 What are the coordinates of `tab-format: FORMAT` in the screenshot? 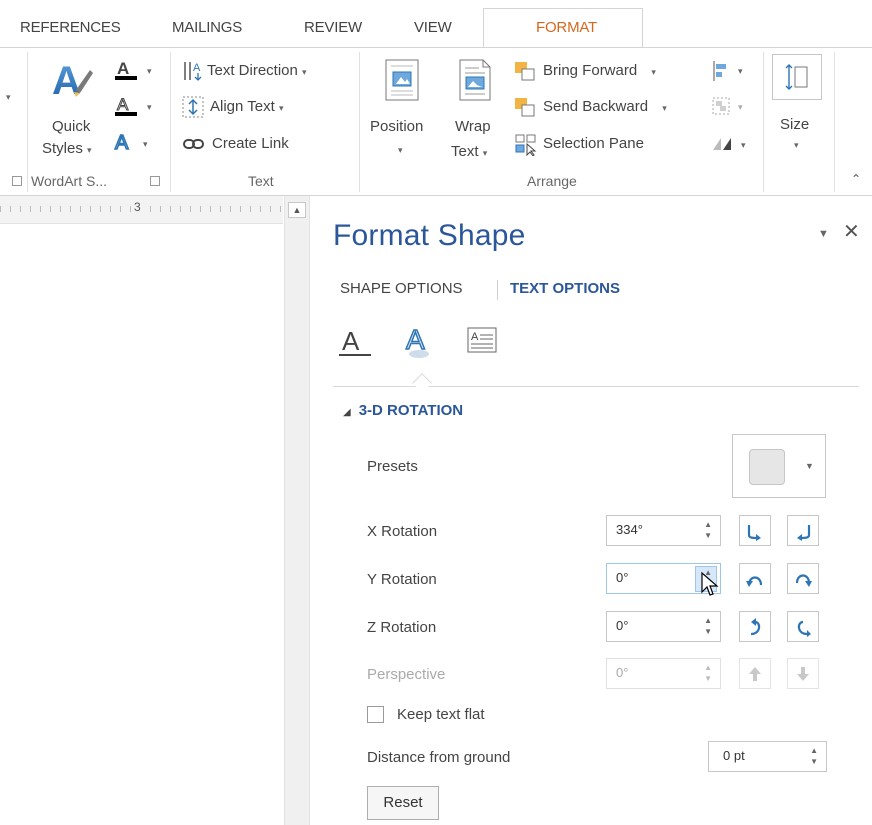 It's located at (566, 27).